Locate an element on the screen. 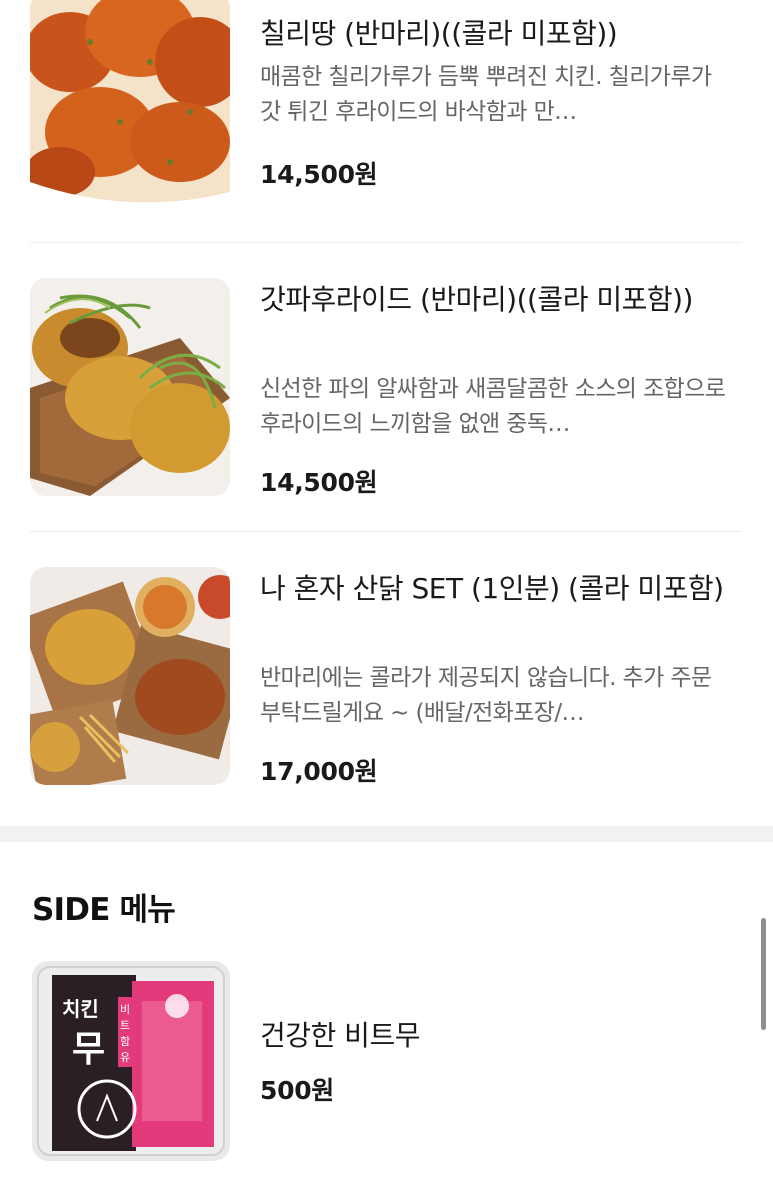 Image resolution: width=773 pixels, height=1177 pixels. svg-text: 유 is located at coordinates (125, 1057).